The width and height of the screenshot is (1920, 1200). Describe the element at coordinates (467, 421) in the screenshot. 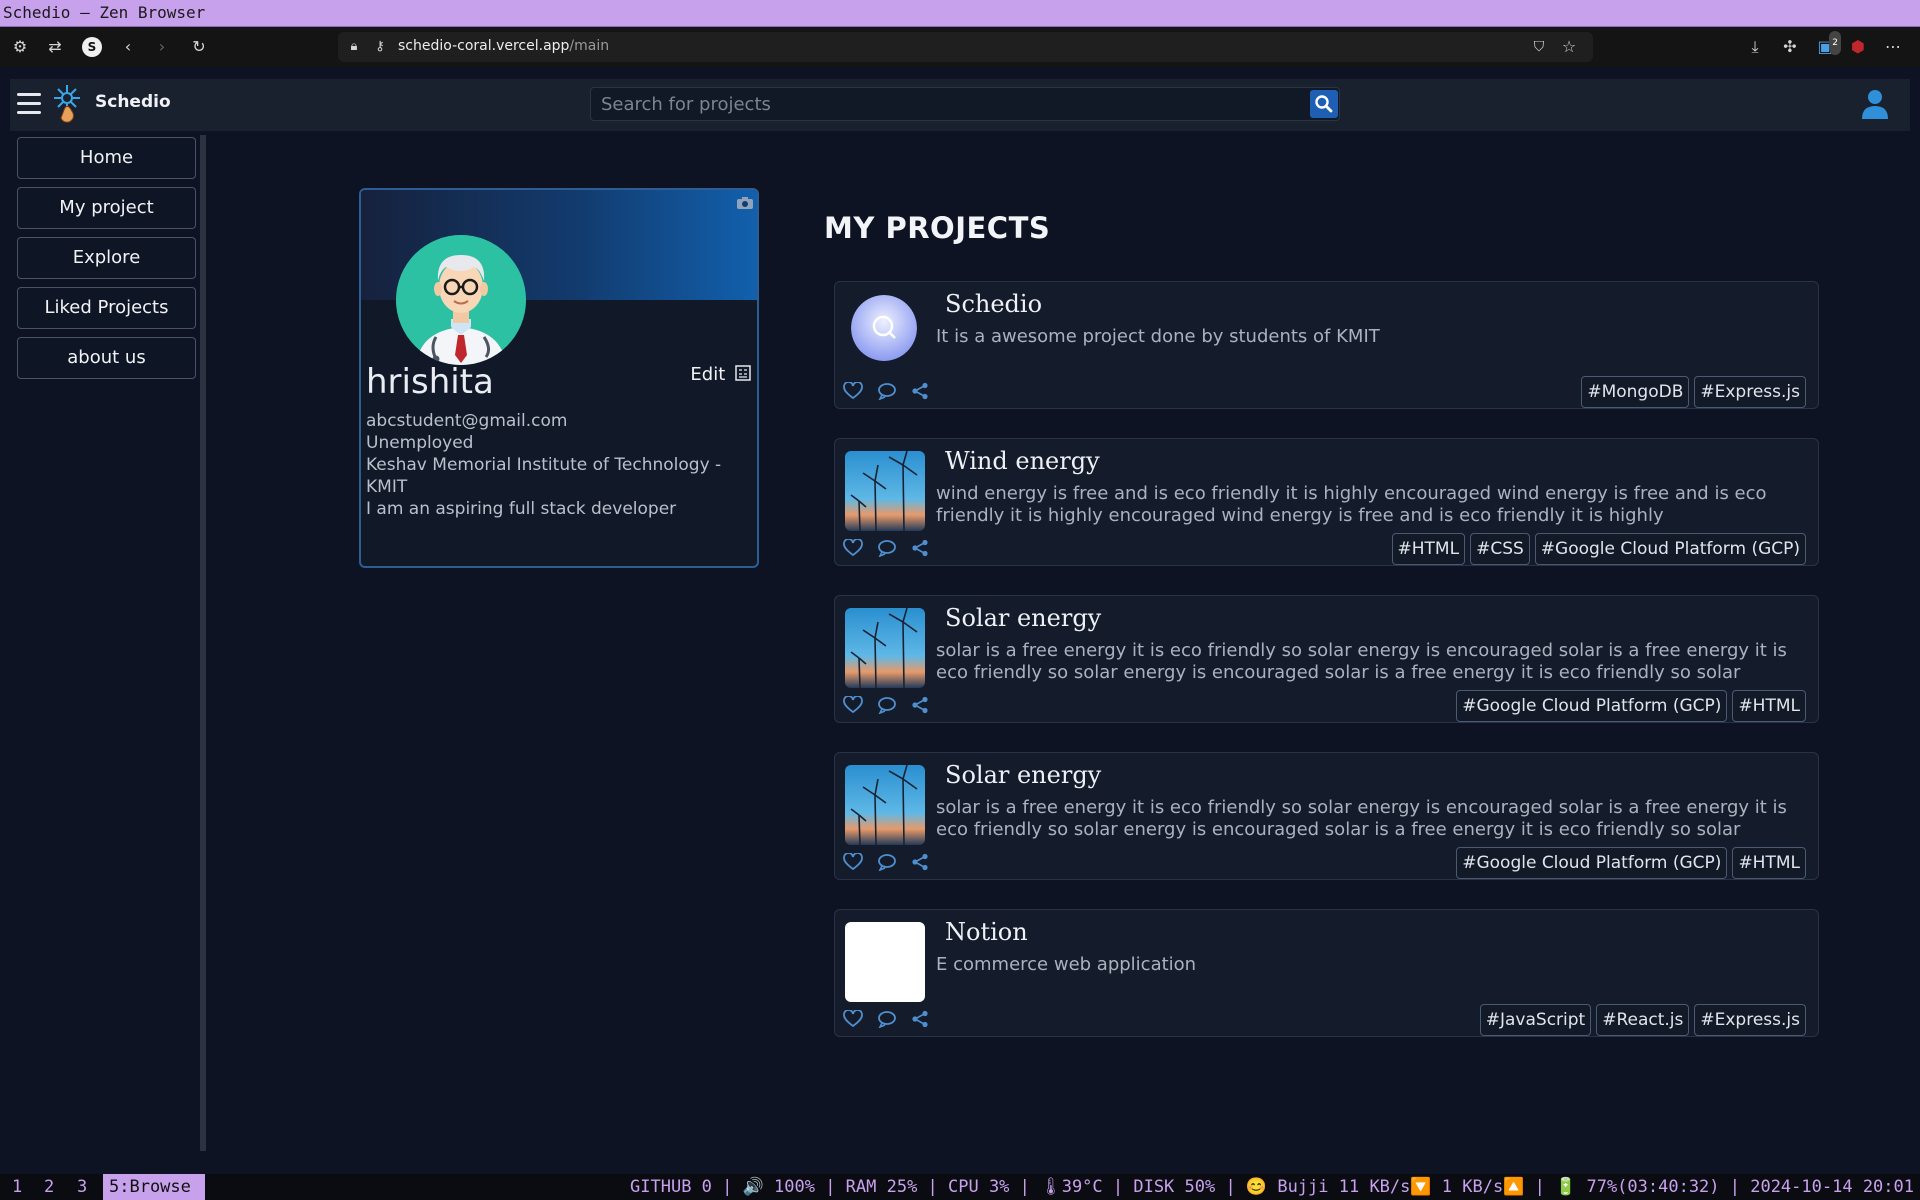

I see `profile-email: abcstudent@gmail.com` at that location.